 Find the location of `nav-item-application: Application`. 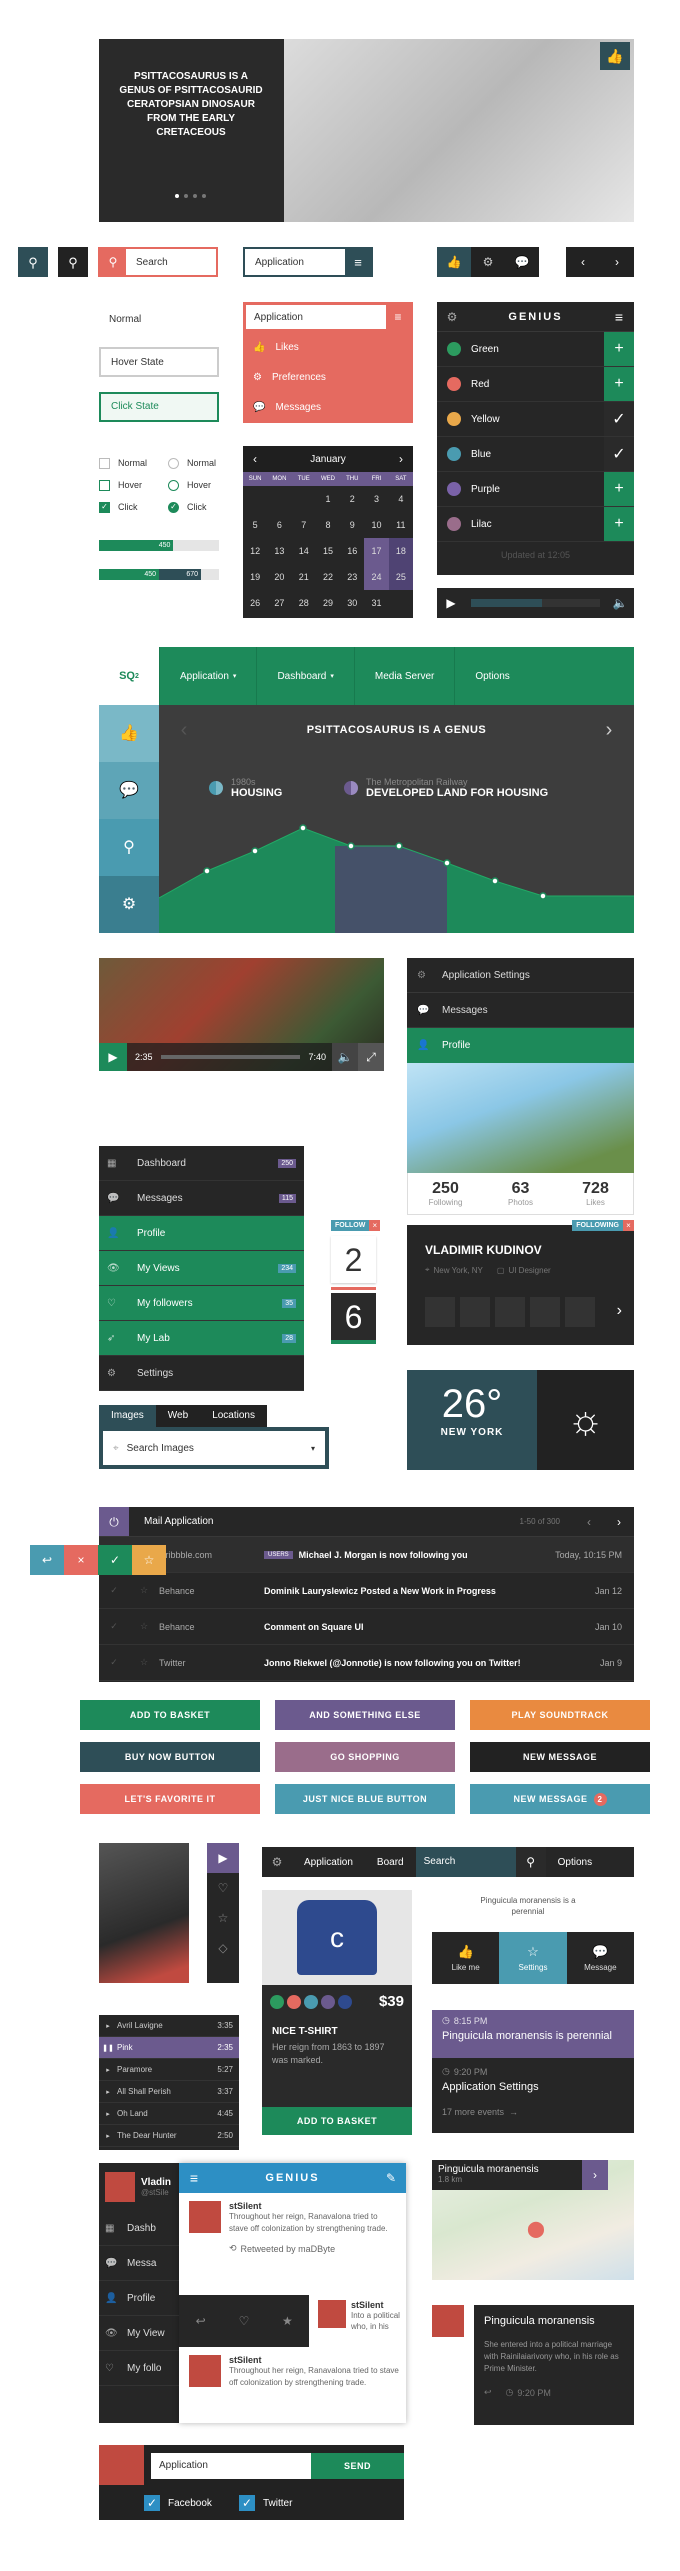

nav-item-application: Application is located at coordinates (328, 1862).